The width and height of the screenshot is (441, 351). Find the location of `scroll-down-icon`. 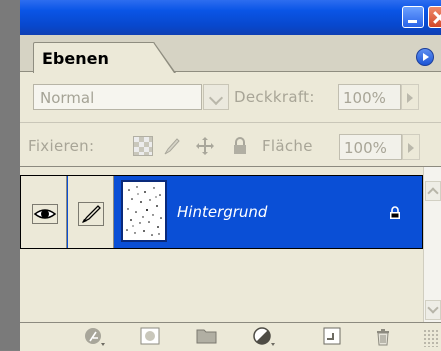

scroll-down-icon is located at coordinates (433, 310).